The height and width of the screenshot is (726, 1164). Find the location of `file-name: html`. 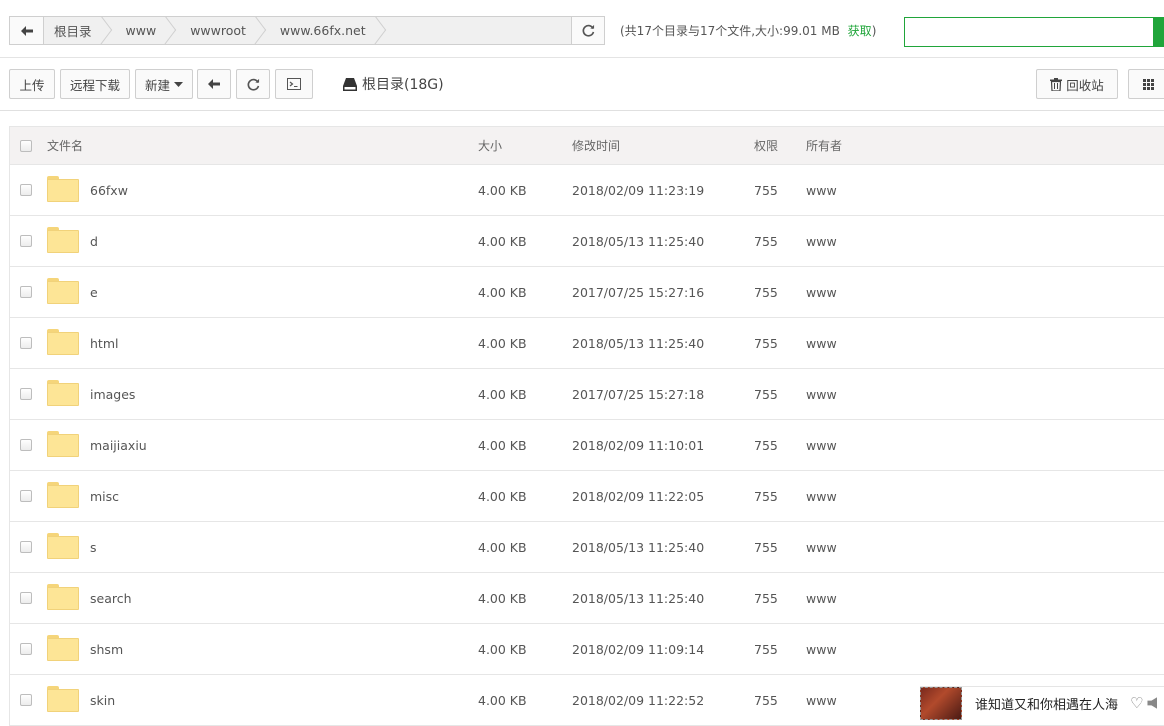

file-name: html is located at coordinates (104, 343).